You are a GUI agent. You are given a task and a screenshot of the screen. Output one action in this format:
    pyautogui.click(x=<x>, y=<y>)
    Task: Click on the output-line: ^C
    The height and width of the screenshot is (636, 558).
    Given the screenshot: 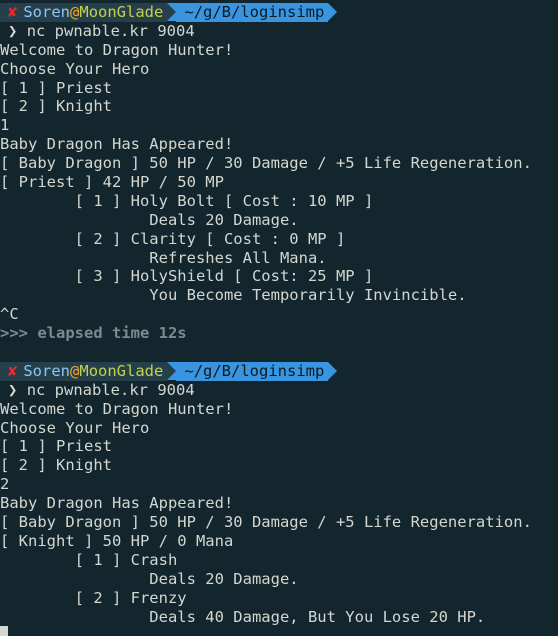 What is the action you would take?
    pyautogui.click(x=9, y=314)
    